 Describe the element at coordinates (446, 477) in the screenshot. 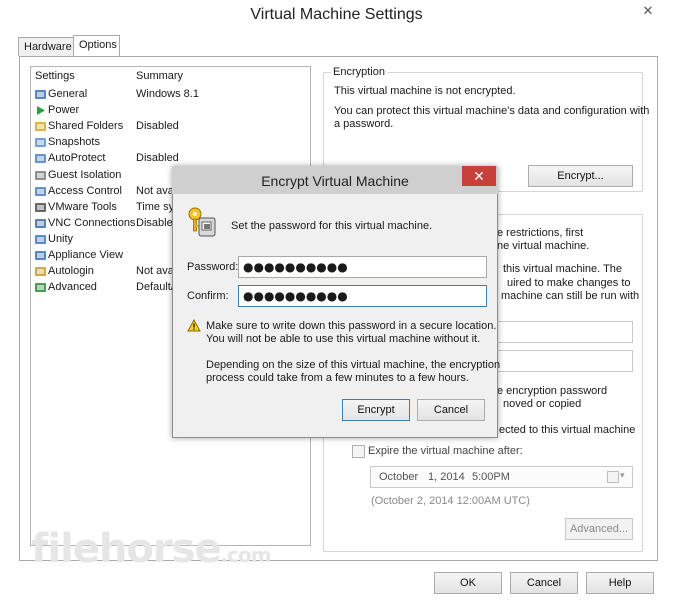

I see `expire-date-day-year: 1, 2014` at that location.